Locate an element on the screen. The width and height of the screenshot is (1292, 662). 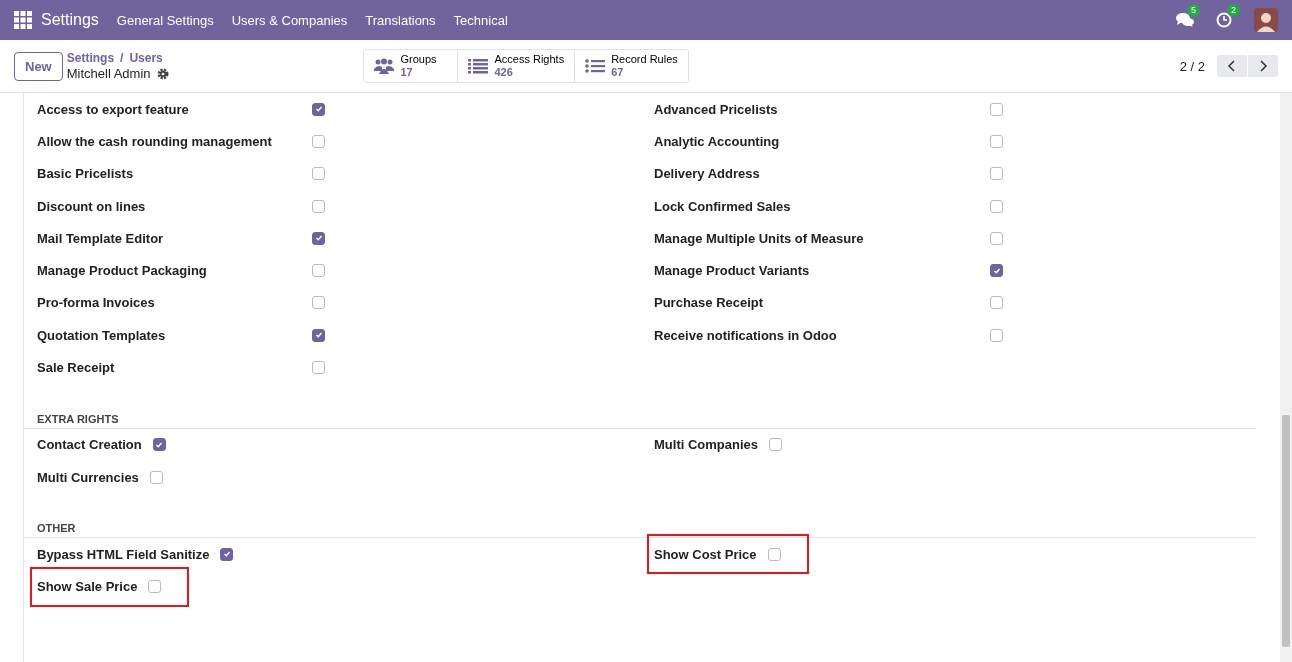
field-label: Show Cost Price is located at coordinates (705, 554).